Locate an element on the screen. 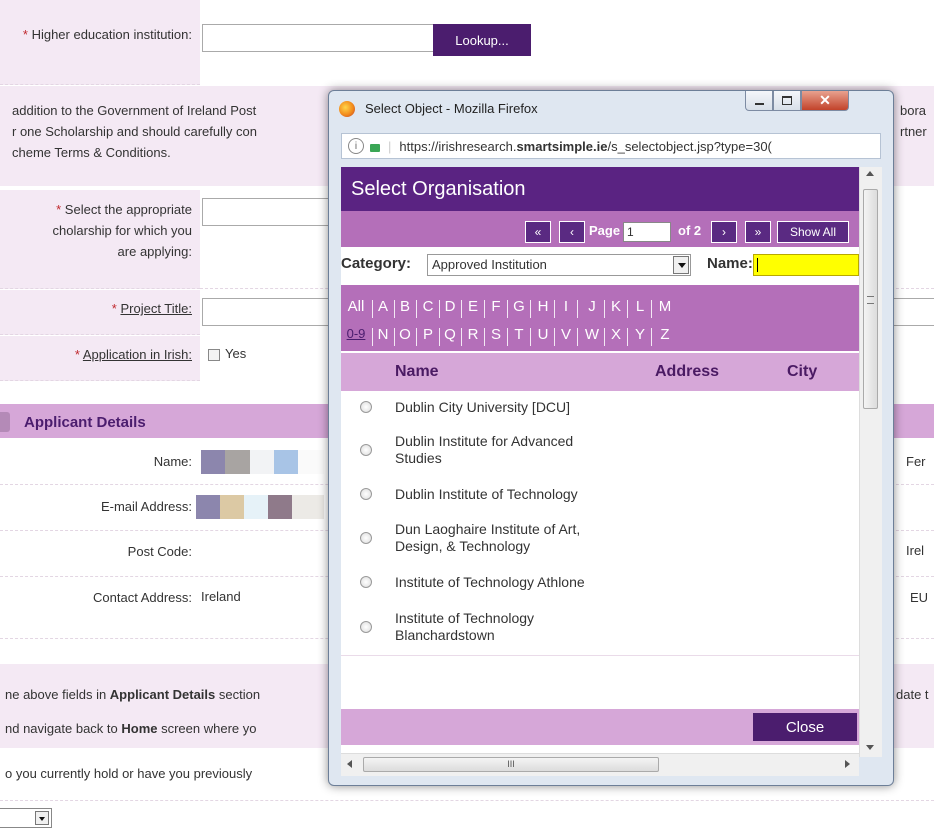 This screenshot has height=828, width=934. close-button: Close is located at coordinates (805, 727).